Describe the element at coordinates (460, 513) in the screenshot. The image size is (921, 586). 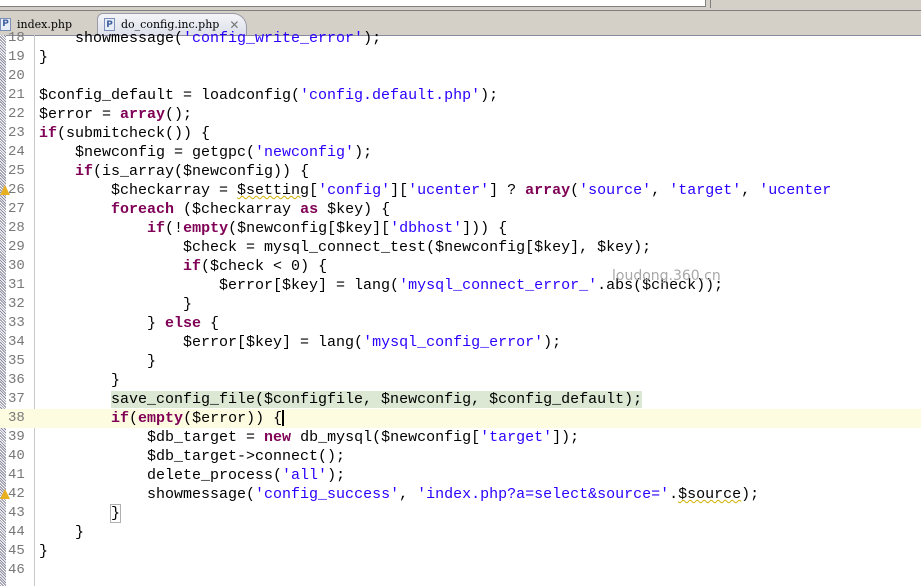
I see `code-line-43: 43 }` at that location.